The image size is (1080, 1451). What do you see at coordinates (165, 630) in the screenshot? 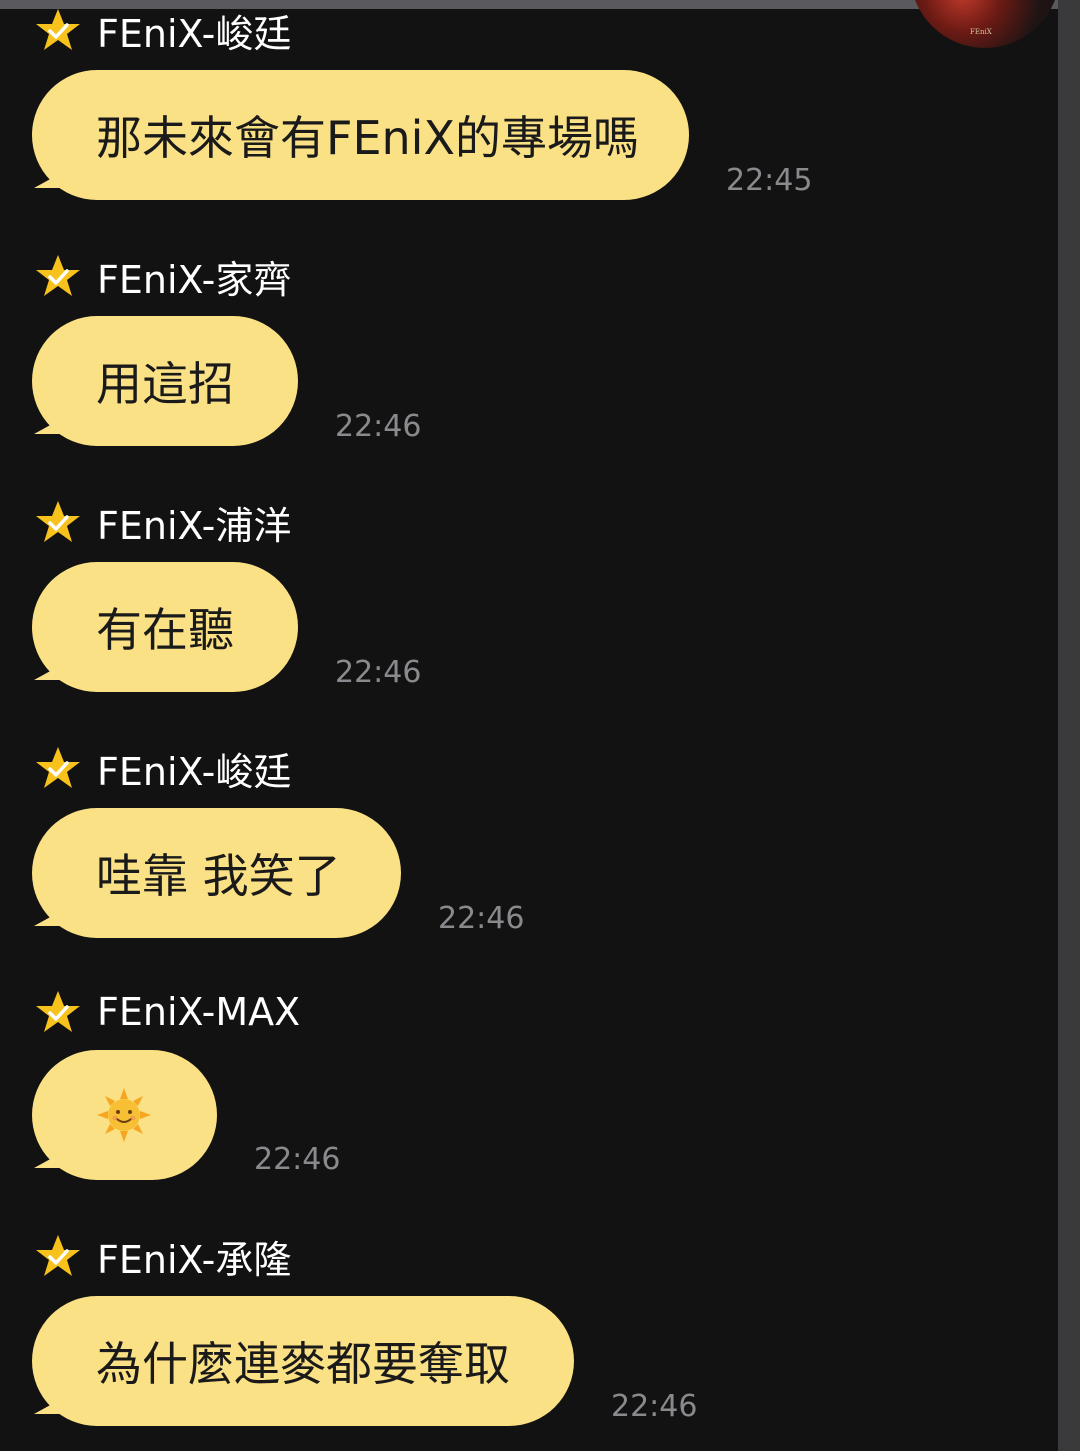
I see `message-text: 有在聽` at bounding box center [165, 630].